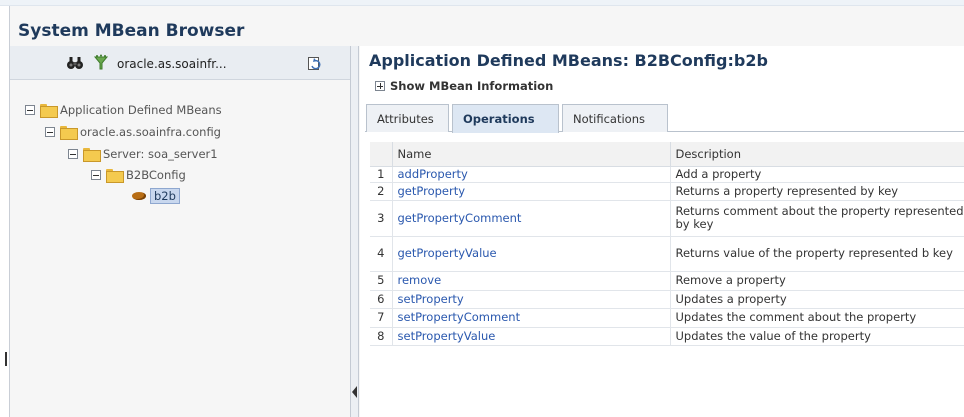 The image size is (964, 417). Describe the element at coordinates (156, 175) in the screenshot. I see `tree-node-label: B2BConfig` at that location.